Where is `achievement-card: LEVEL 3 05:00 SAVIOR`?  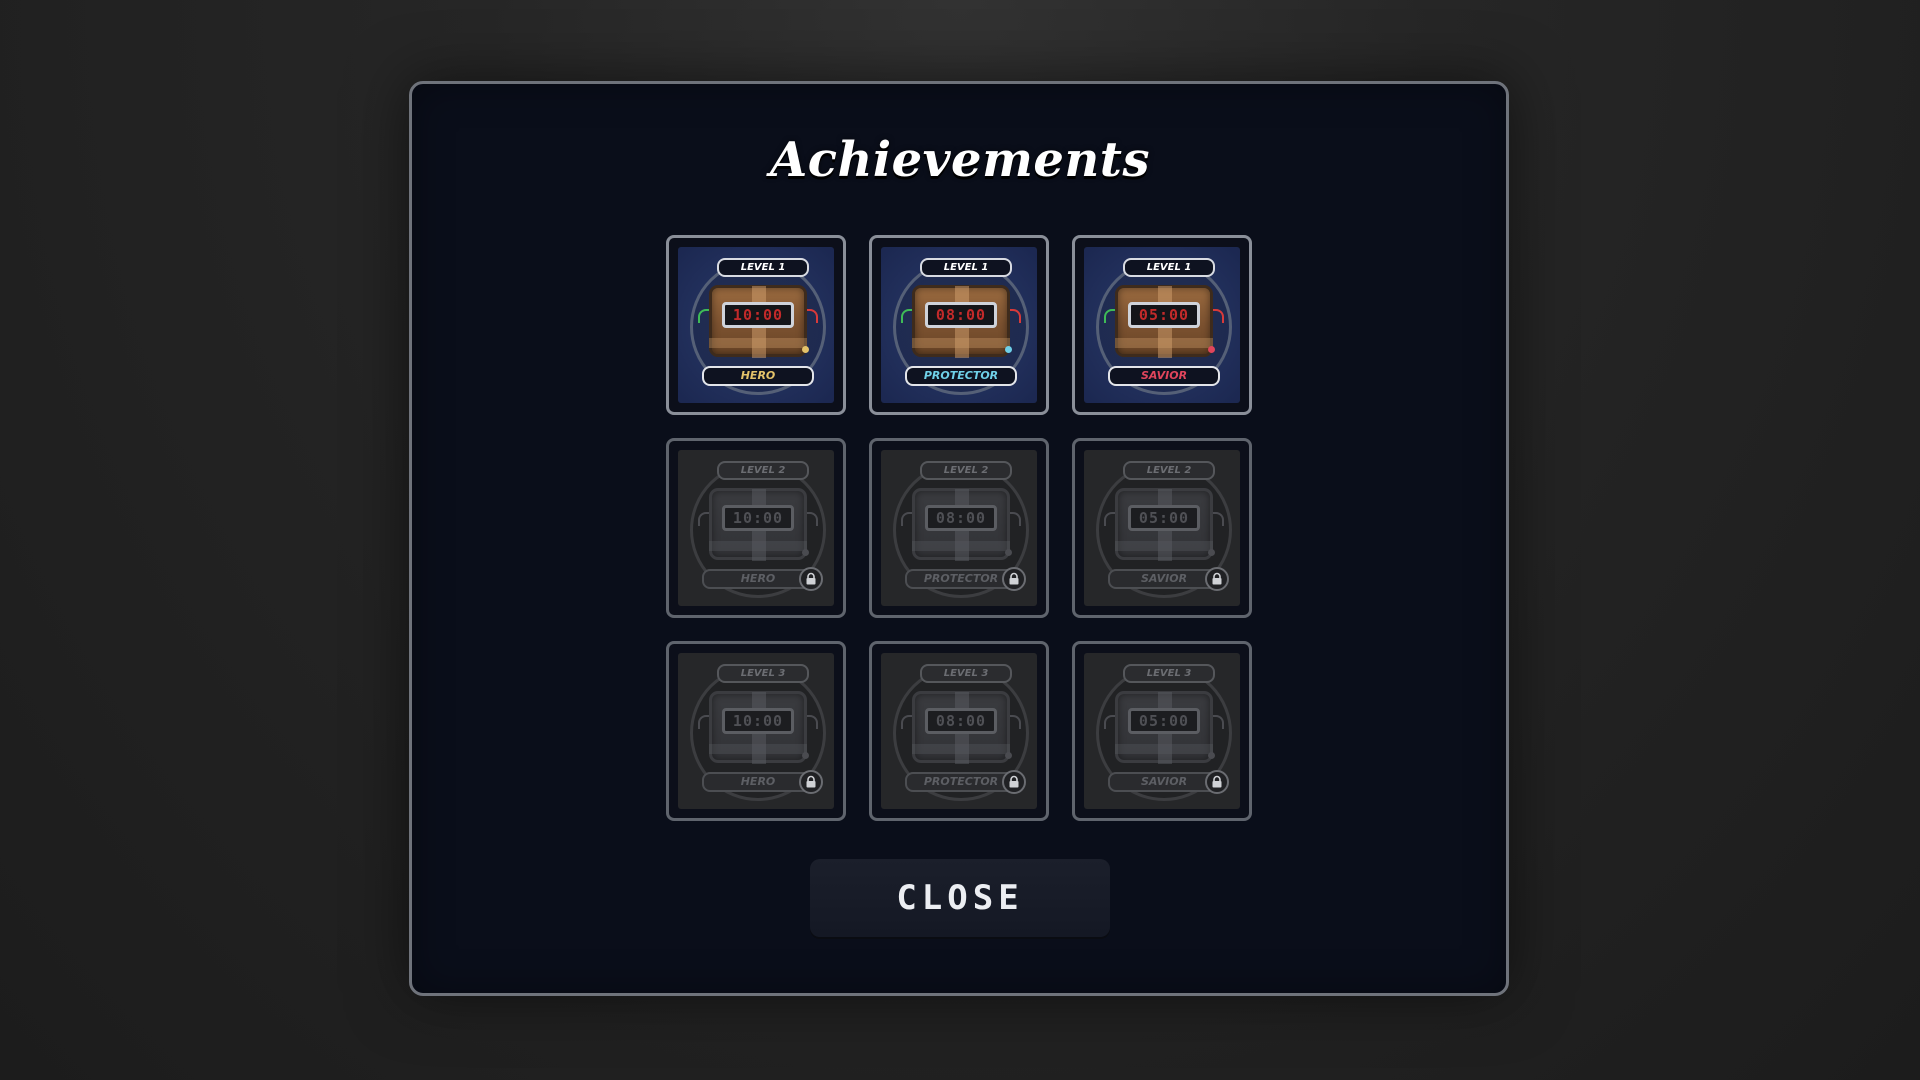
achievement-card: LEVEL 3 05:00 SAVIOR is located at coordinates (1162, 731).